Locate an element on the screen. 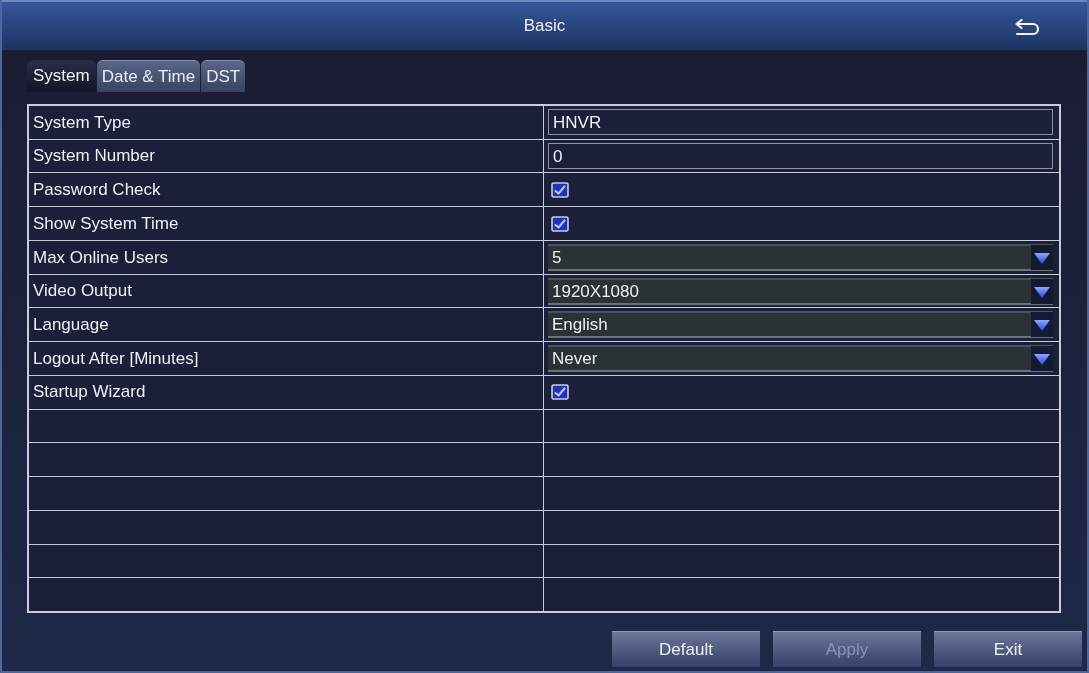 The image size is (1089, 673). setting-label: System Number is located at coordinates (94, 156).